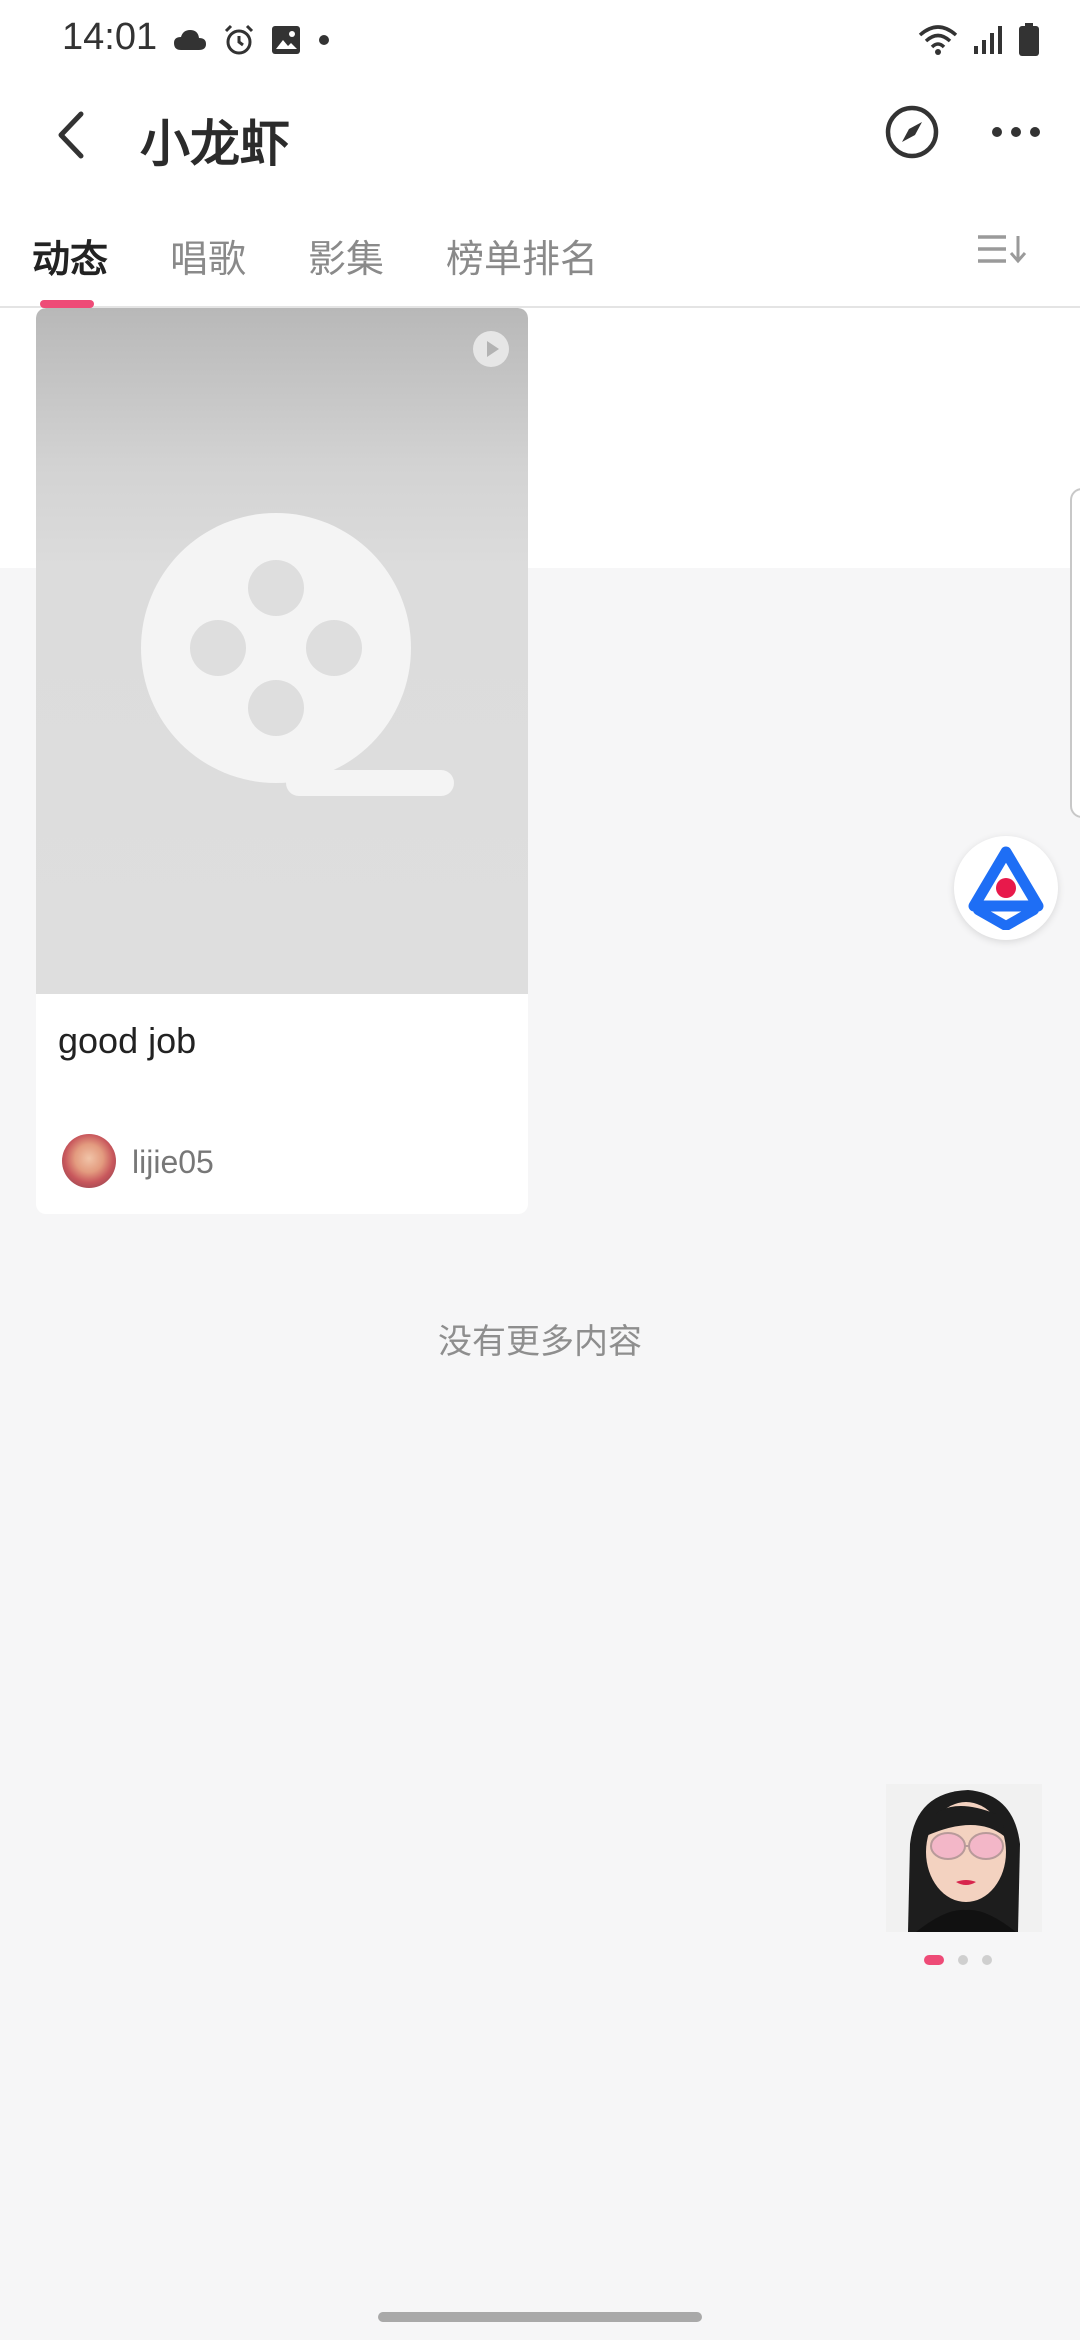  I want to click on play-badge-icon, so click(491, 349).